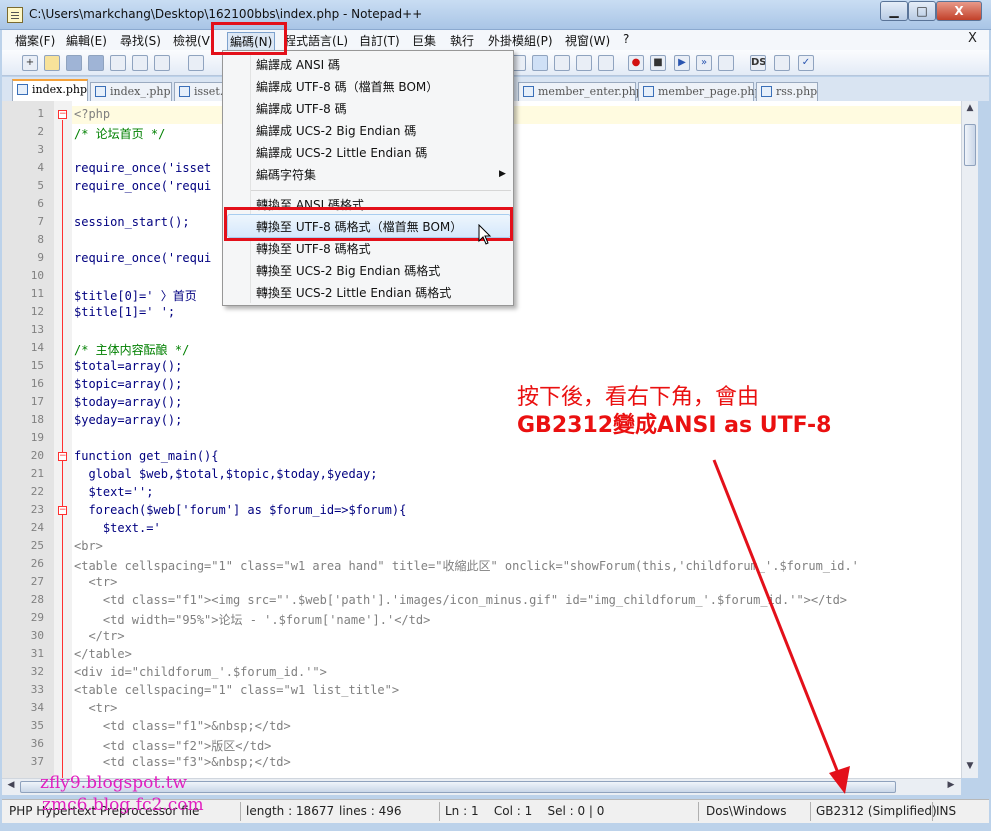  What do you see at coordinates (379, 40) in the screenshot?
I see `menu-settings: 自訂(T)` at bounding box center [379, 40].